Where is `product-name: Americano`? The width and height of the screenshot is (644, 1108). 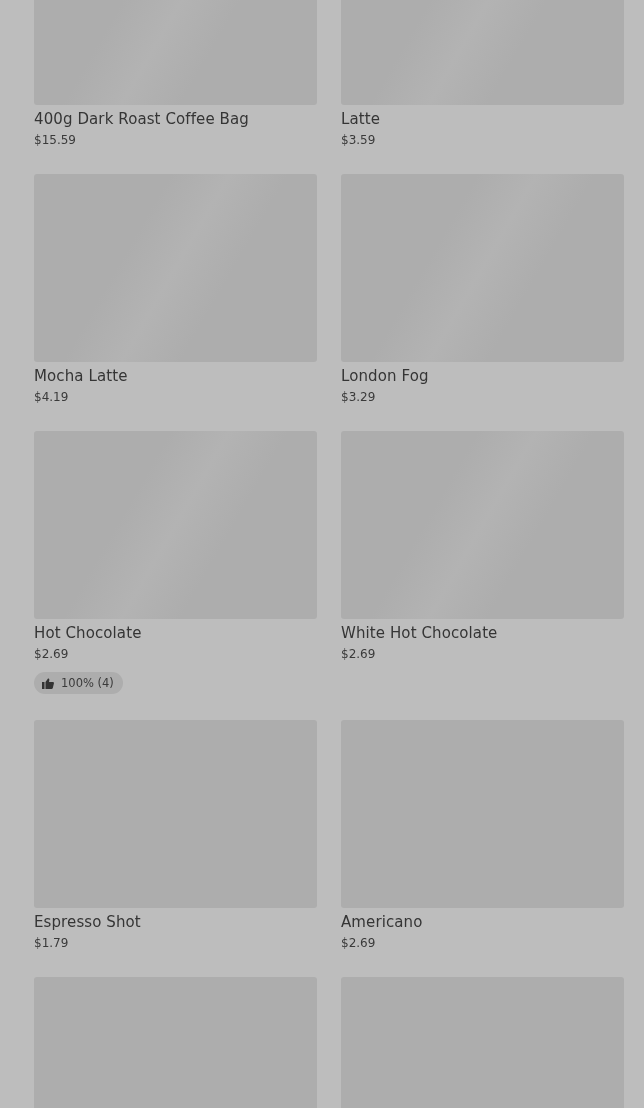
product-name: Americano is located at coordinates (382, 922).